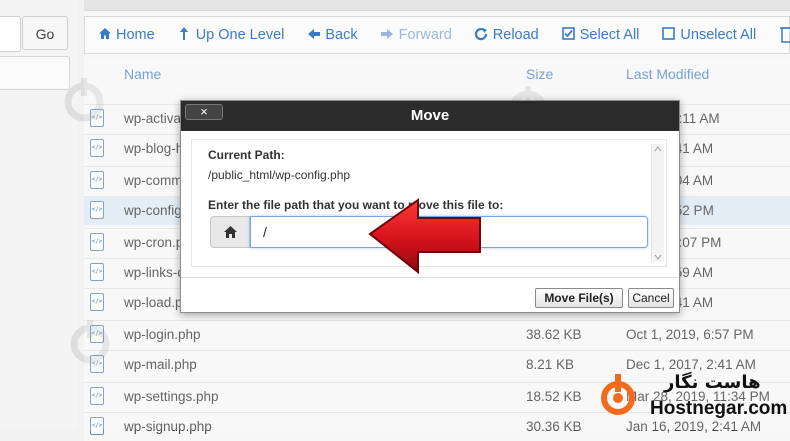  I want to click on forward-arrow-icon, so click(387, 35).